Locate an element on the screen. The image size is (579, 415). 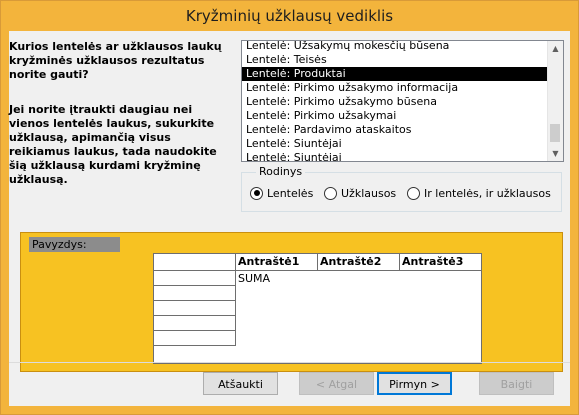
list-scrollbar: ▲ ▼ is located at coordinates (555, 101).